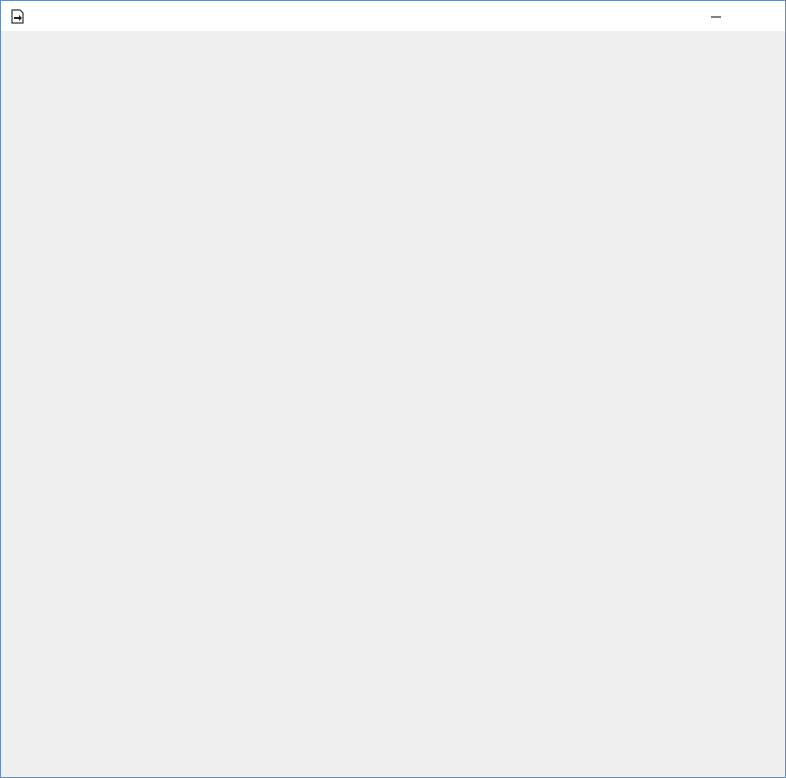 The width and height of the screenshot is (786, 778). I want to click on app-document-icon, so click(18, 16).